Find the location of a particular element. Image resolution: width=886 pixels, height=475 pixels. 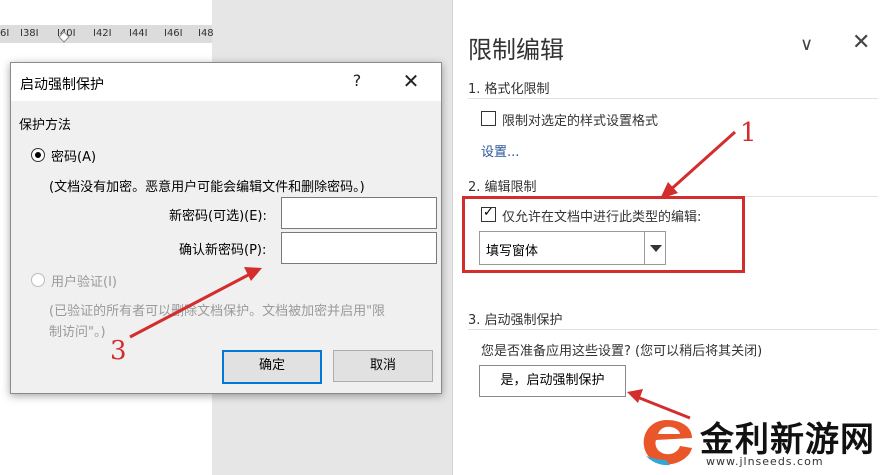

arrow-to-start-button is located at coordinates (659, 404).